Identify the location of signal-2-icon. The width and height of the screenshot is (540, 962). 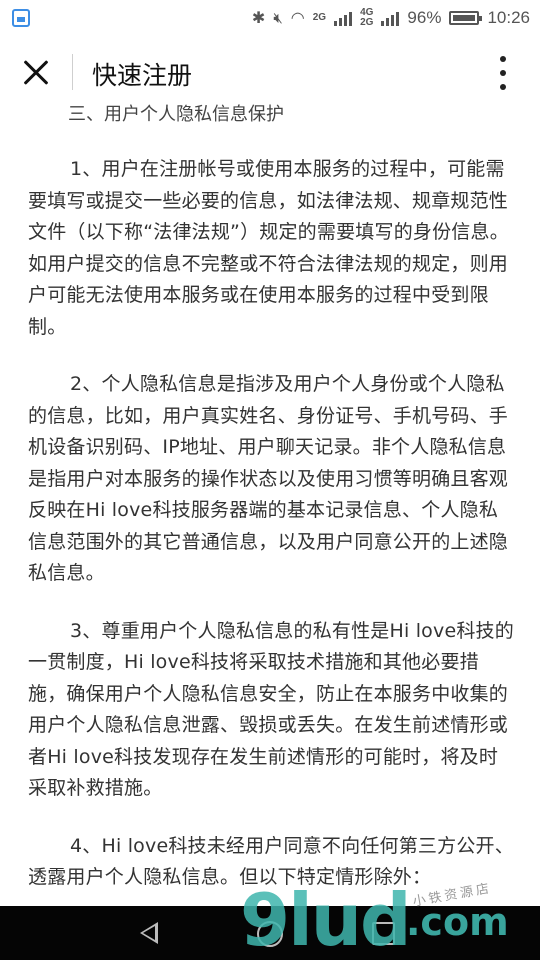
(390, 18).